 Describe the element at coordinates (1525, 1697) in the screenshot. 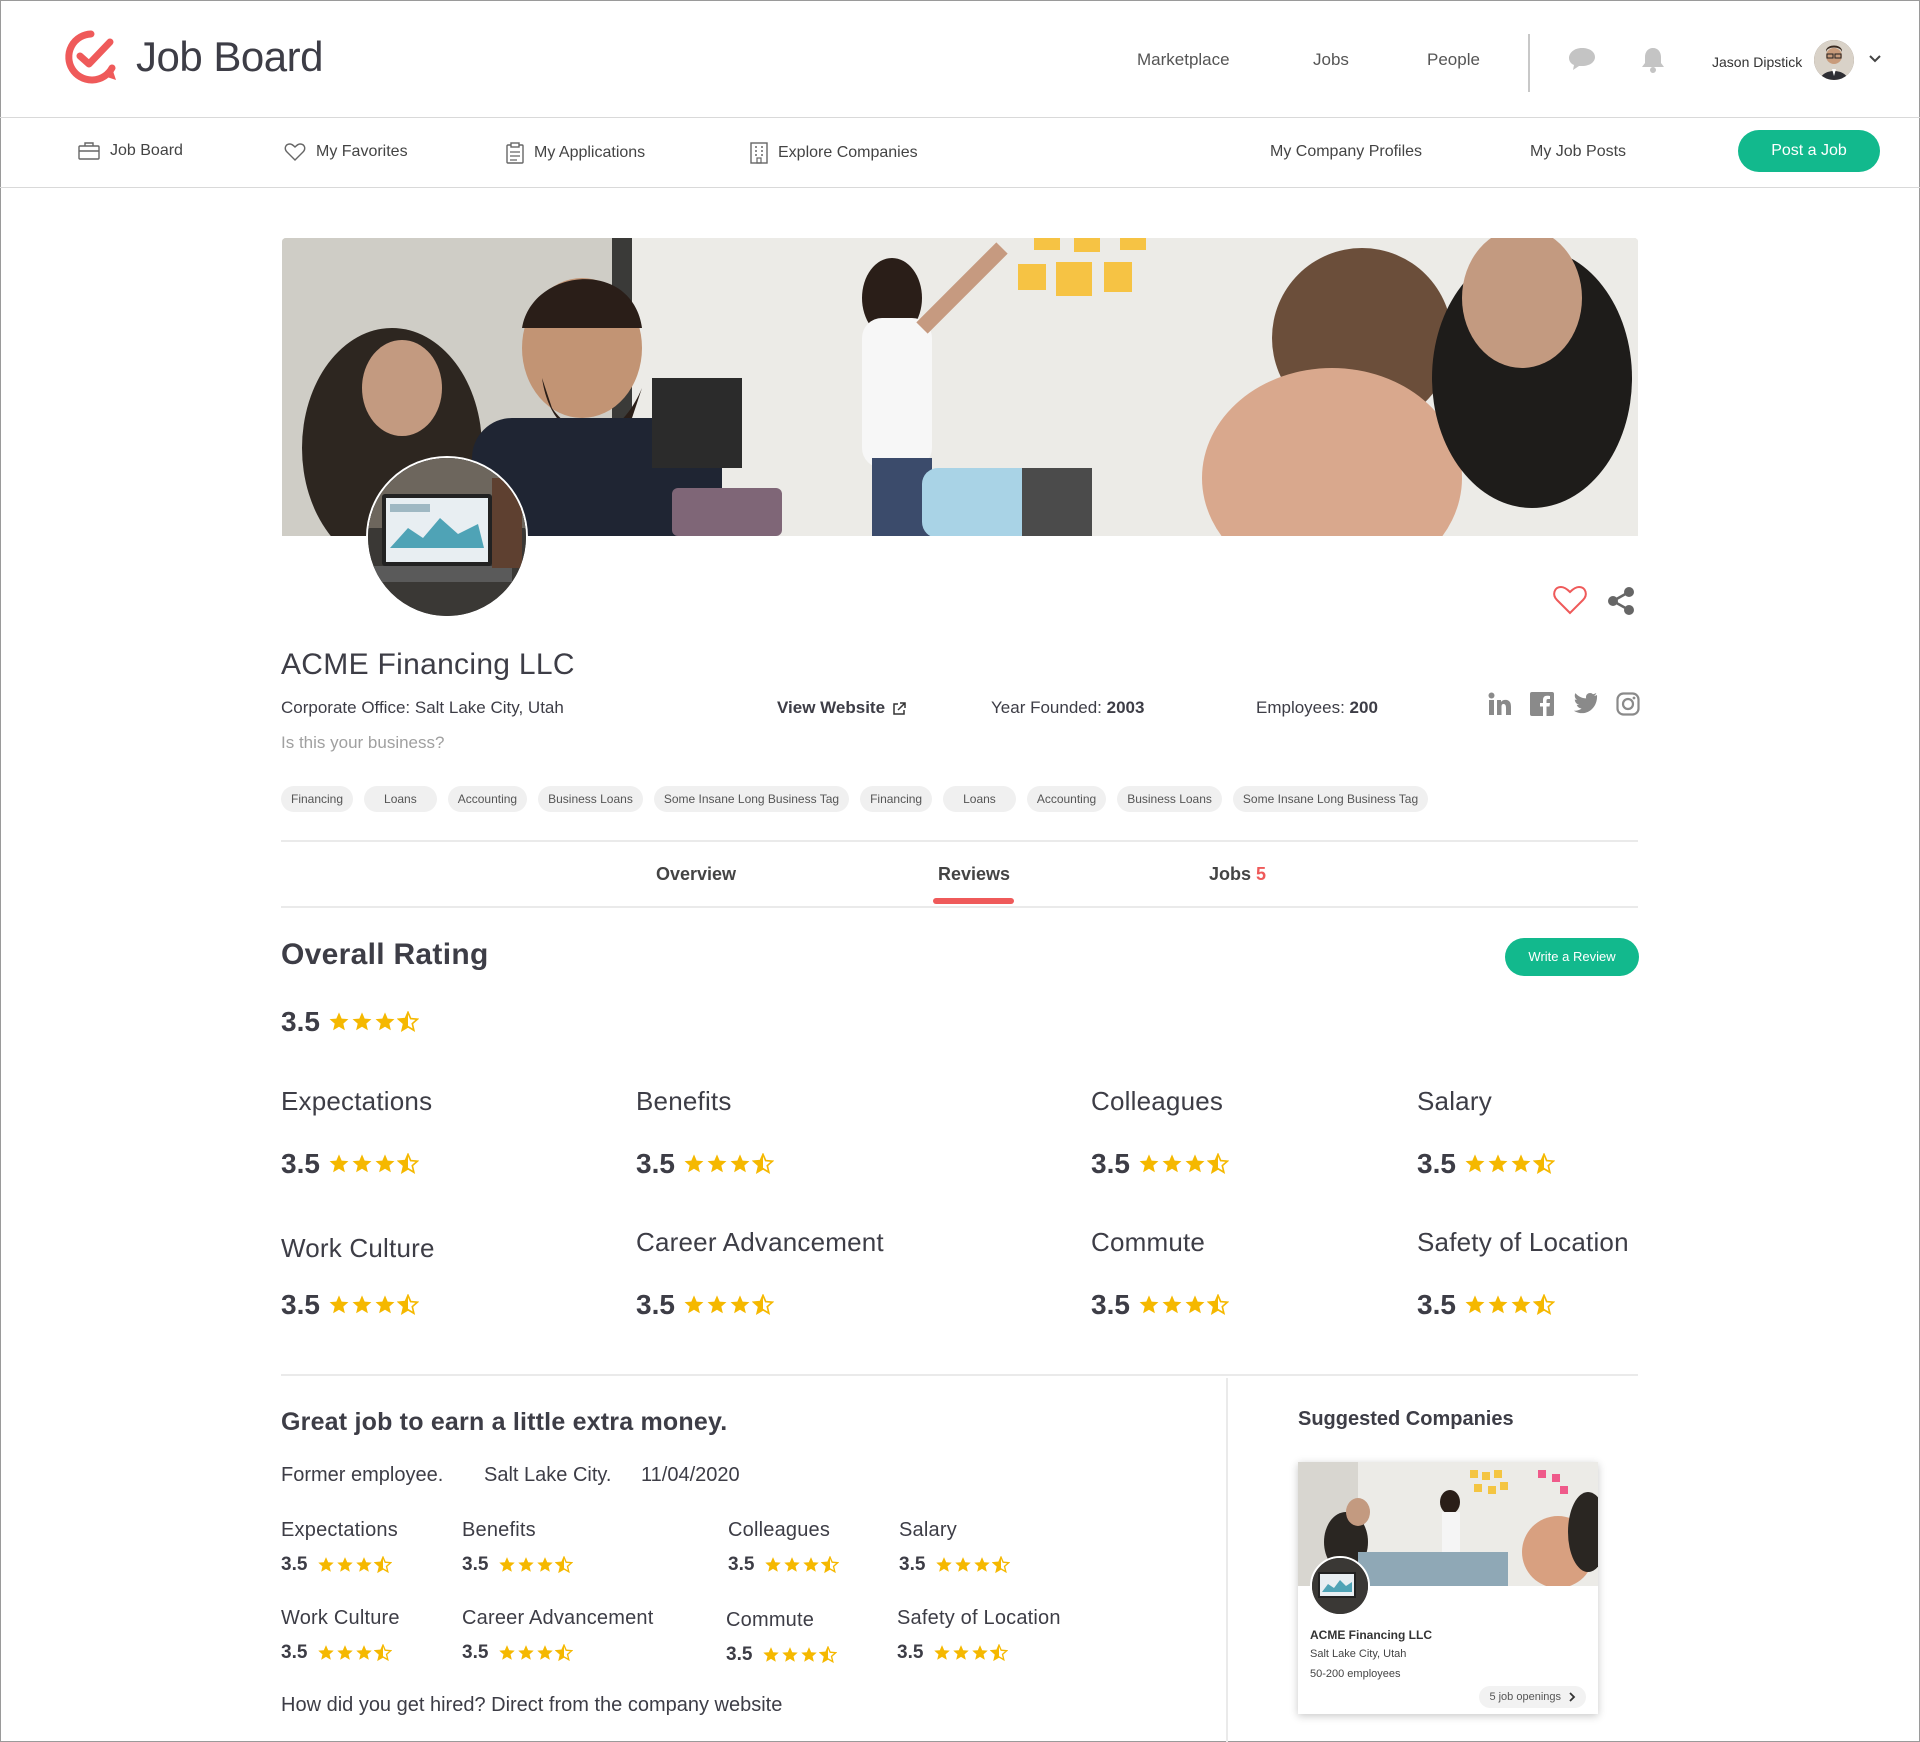

I see `job-openings-label: 5 job openings` at that location.